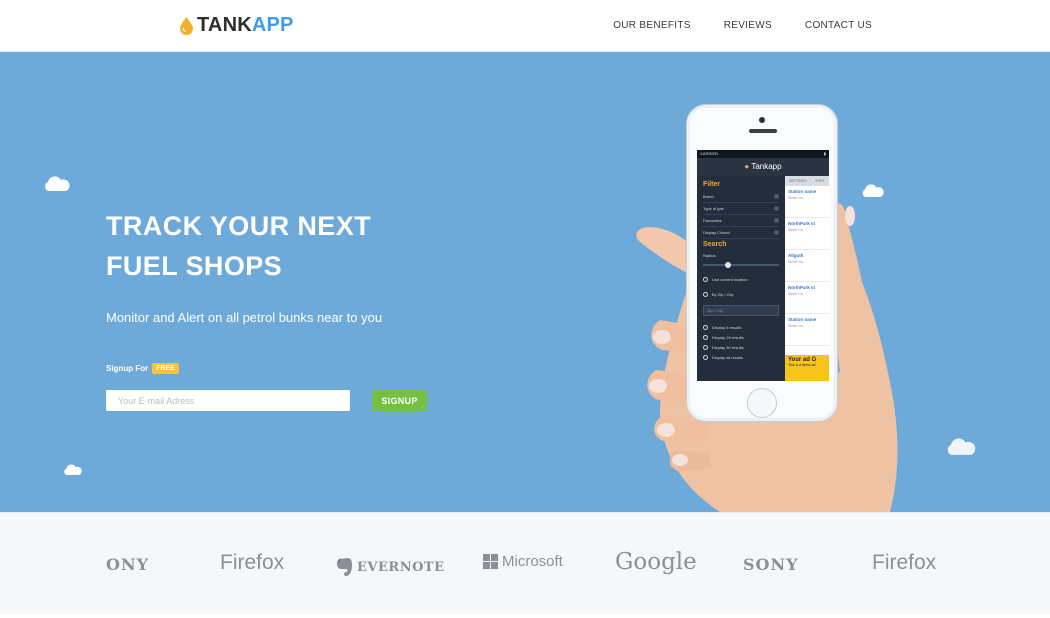 The image size is (1050, 618). What do you see at coordinates (165, 368) in the screenshot?
I see `free-badge: FREE` at bounding box center [165, 368].